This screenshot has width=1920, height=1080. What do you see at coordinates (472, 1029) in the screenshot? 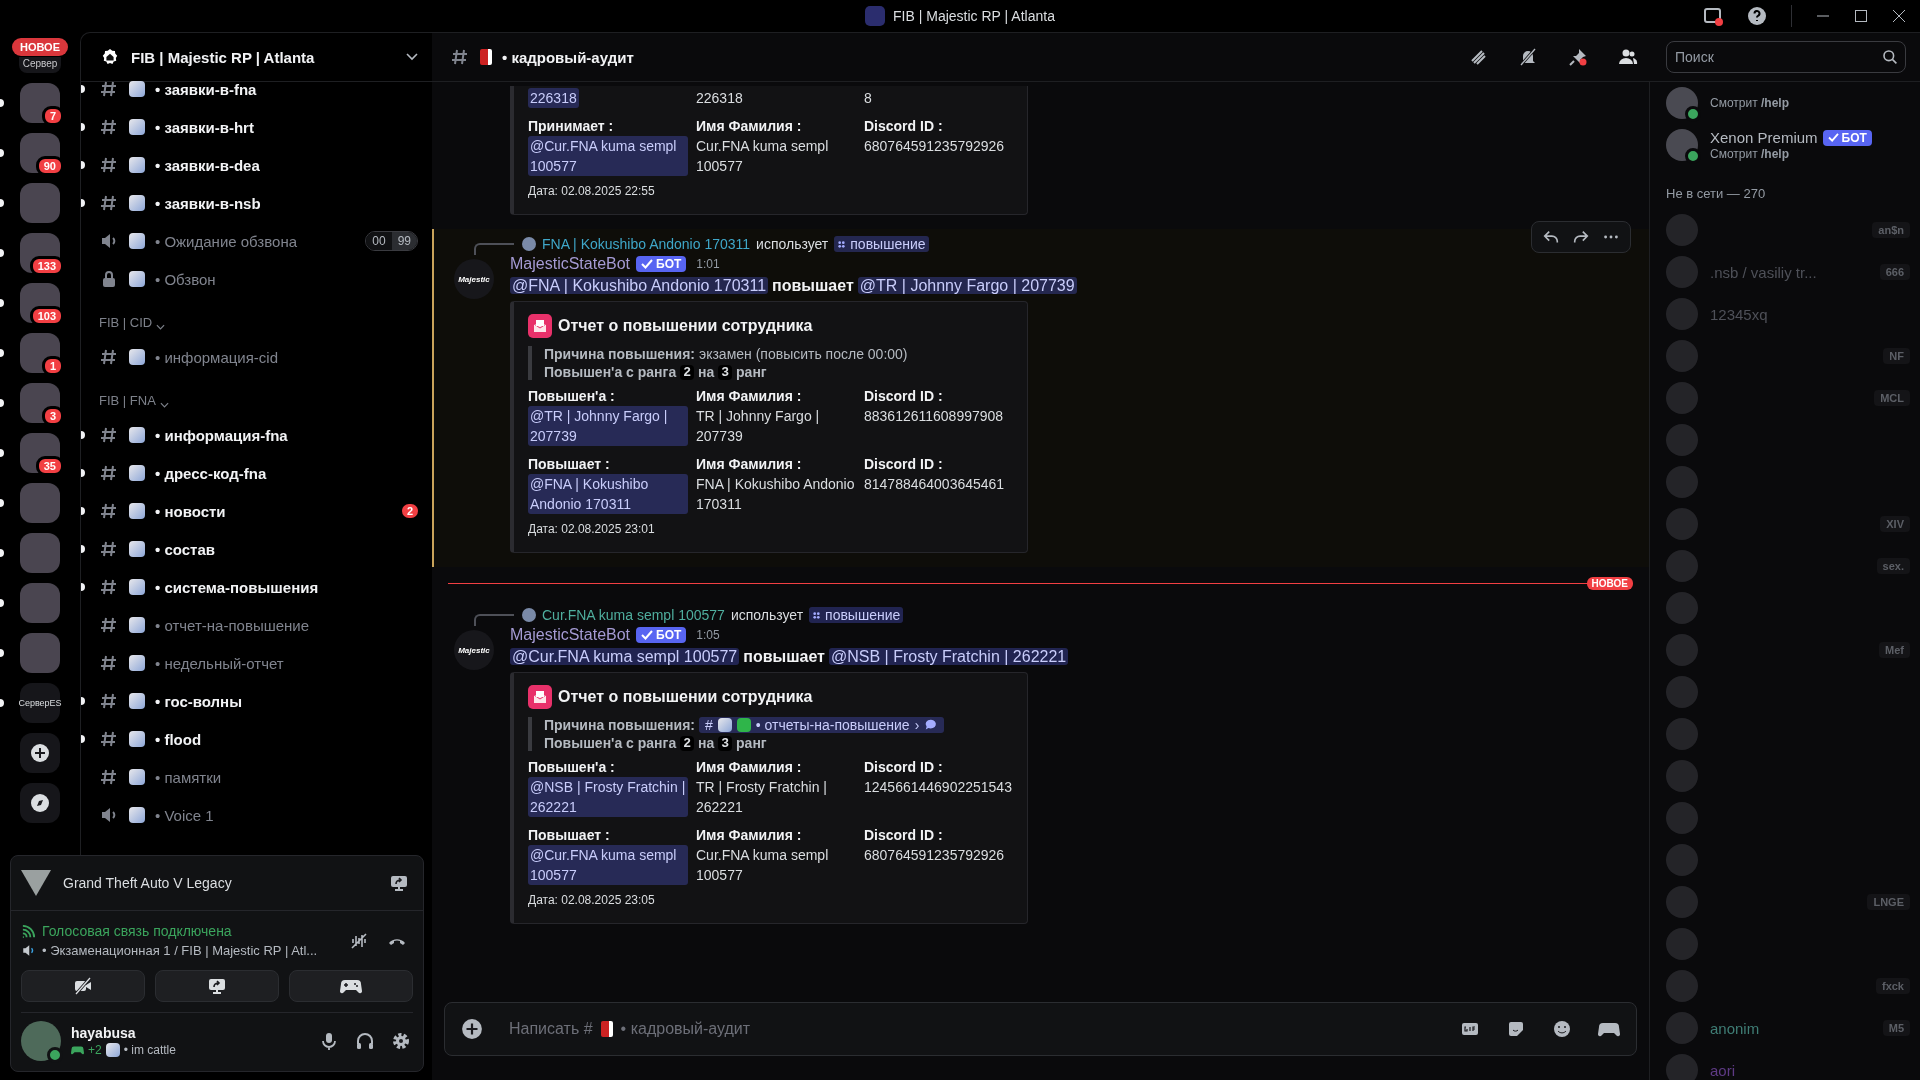
I see `add-attachment-icon` at bounding box center [472, 1029].